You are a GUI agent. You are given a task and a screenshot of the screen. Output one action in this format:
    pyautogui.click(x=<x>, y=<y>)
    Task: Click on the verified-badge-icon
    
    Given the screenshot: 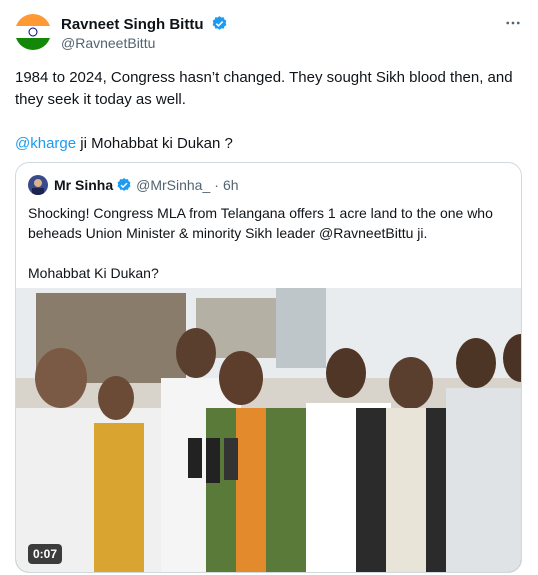 What is the action you would take?
    pyautogui.click(x=219, y=23)
    